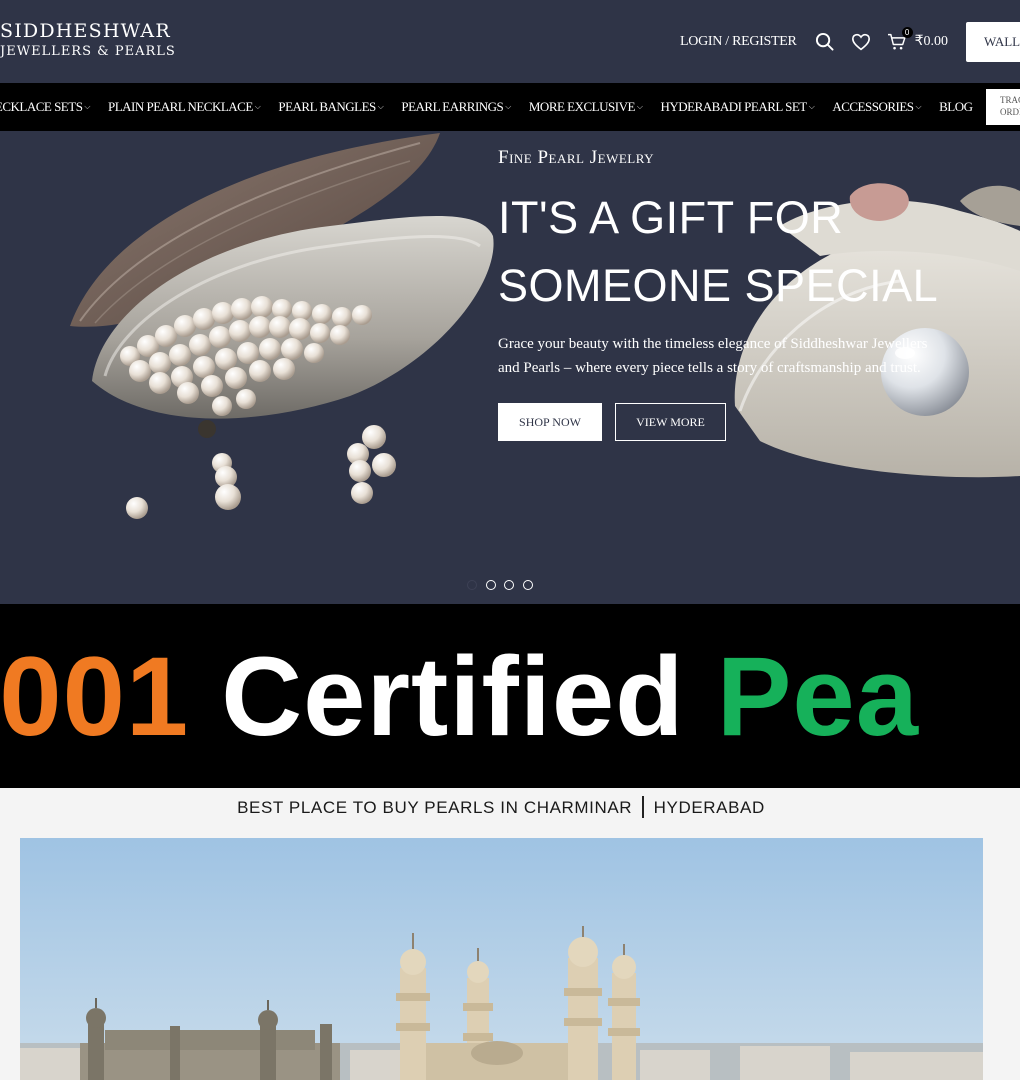 This screenshot has height=1080, width=1020. What do you see at coordinates (88, 51) in the screenshot?
I see `logo-line-2: JEWELLERS & PEARLS` at bounding box center [88, 51].